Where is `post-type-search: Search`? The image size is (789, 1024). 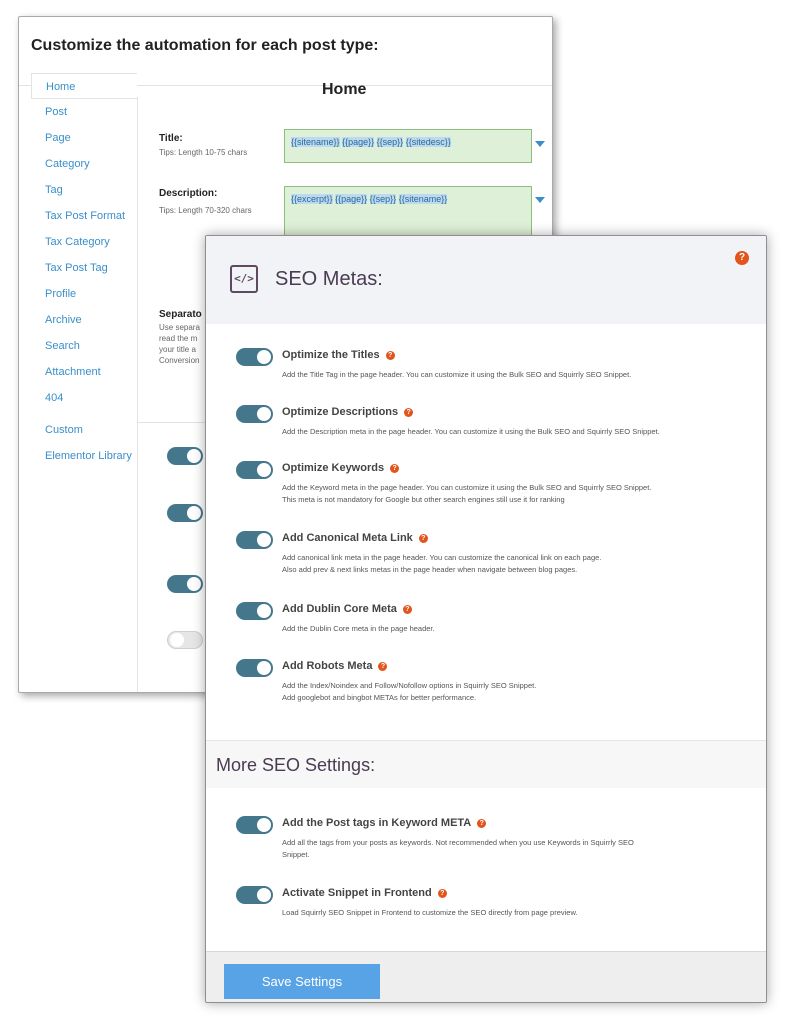
post-type-search: Search is located at coordinates (84, 346).